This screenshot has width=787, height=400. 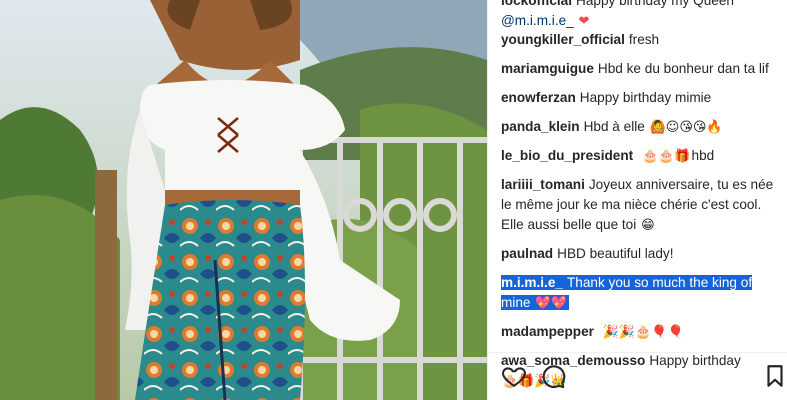 What do you see at coordinates (532, 282) in the screenshot?
I see `comment-username: m.i.m.i.e_` at bounding box center [532, 282].